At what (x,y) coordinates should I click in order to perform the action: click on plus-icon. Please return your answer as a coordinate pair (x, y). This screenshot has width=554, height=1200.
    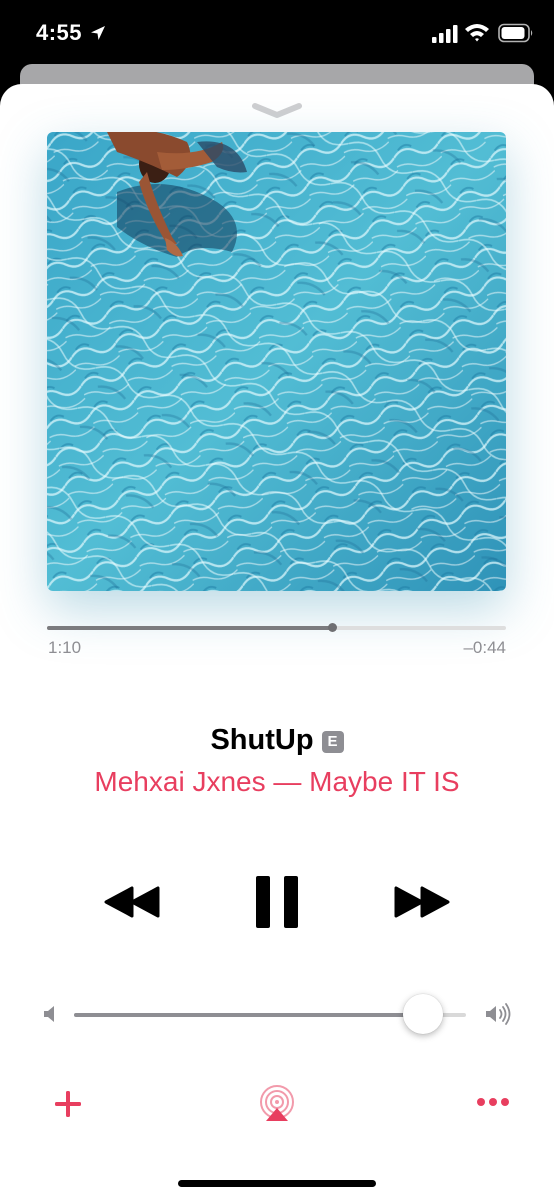
    Looking at the image, I should click on (68, 1104).